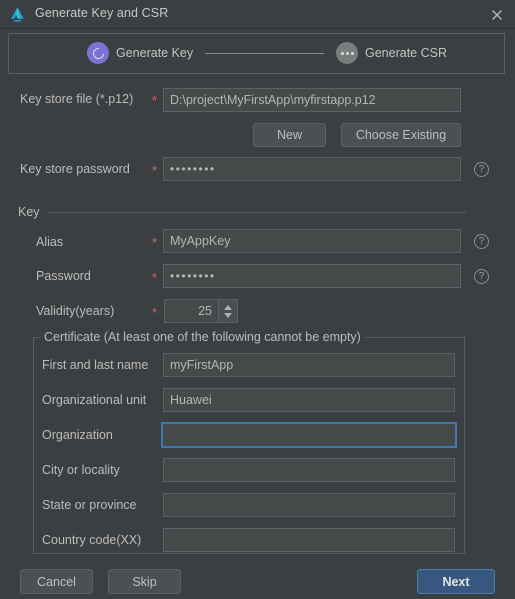  I want to click on step-generate-csr: Generate CSR, so click(391, 53).